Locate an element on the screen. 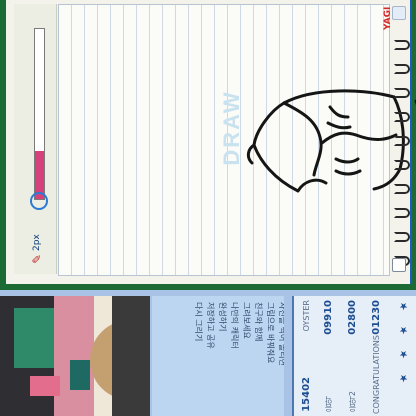 The width and height of the screenshot is (416, 416). pencil-tool-label: 2px is located at coordinates (37, 242).